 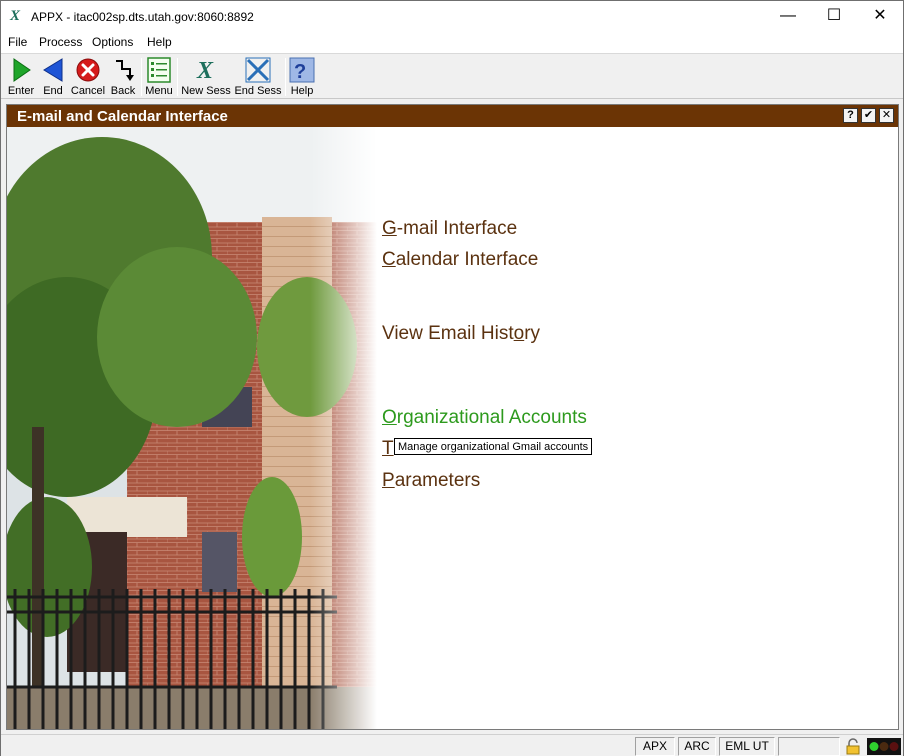 I want to click on status-arc: ARC, so click(x=697, y=746).